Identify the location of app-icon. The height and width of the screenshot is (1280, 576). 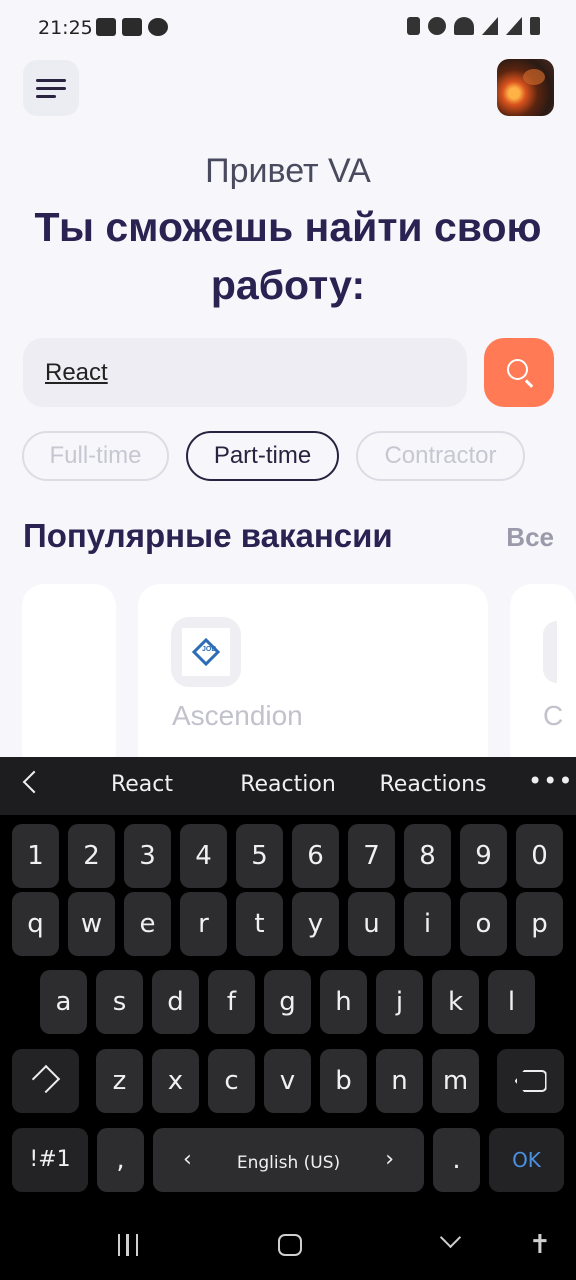
(132, 27).